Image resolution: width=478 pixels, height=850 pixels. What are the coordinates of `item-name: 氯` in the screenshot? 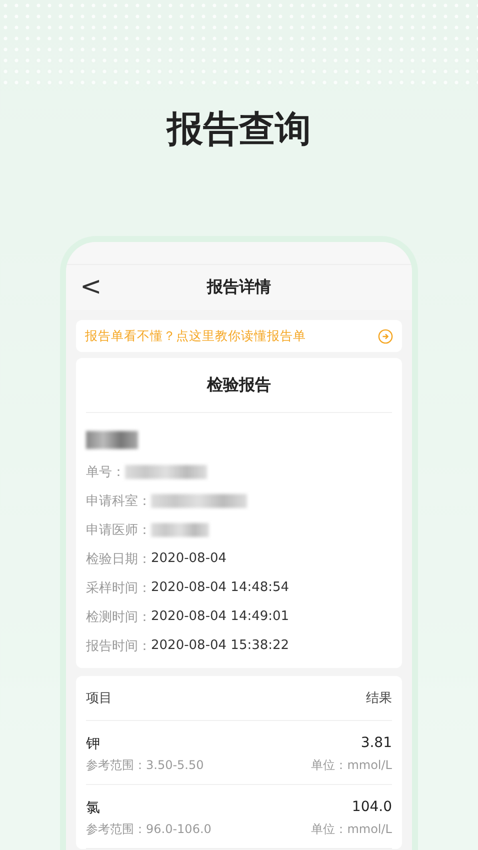 It's located at (93, 808).